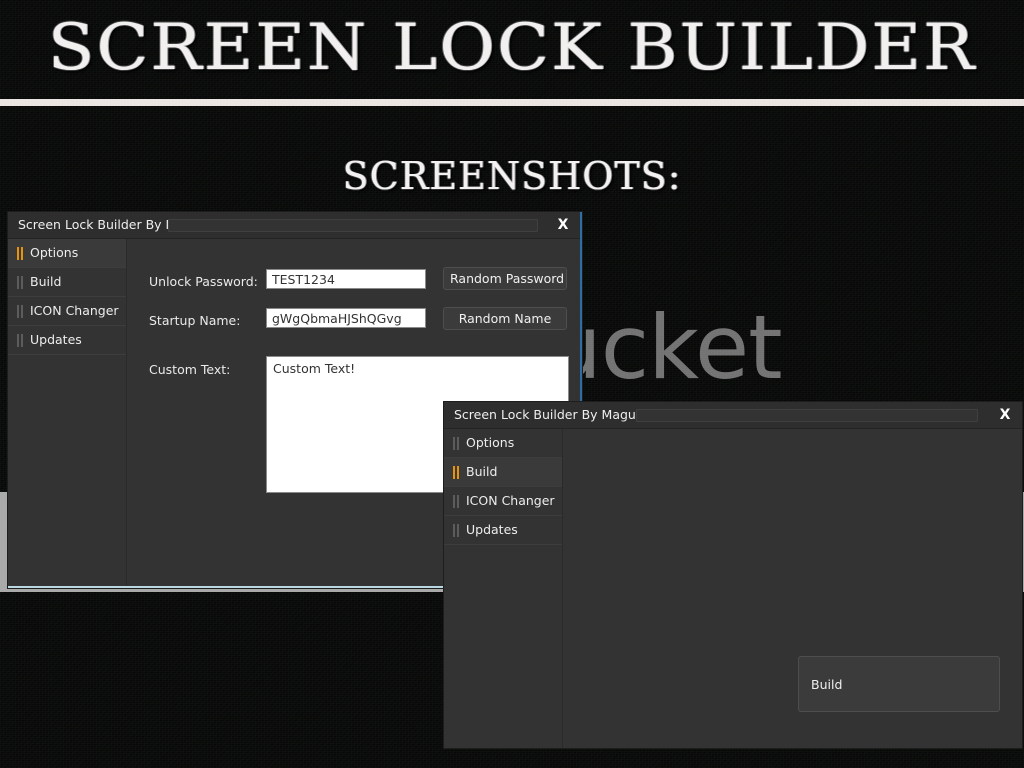 The width and height of the screenshot is (1024, 768). What do you see at coordinates (203, 281) in the screenshot?
I see `unlock-password-label: Unlock Password:` at bounding box center [203, 281].